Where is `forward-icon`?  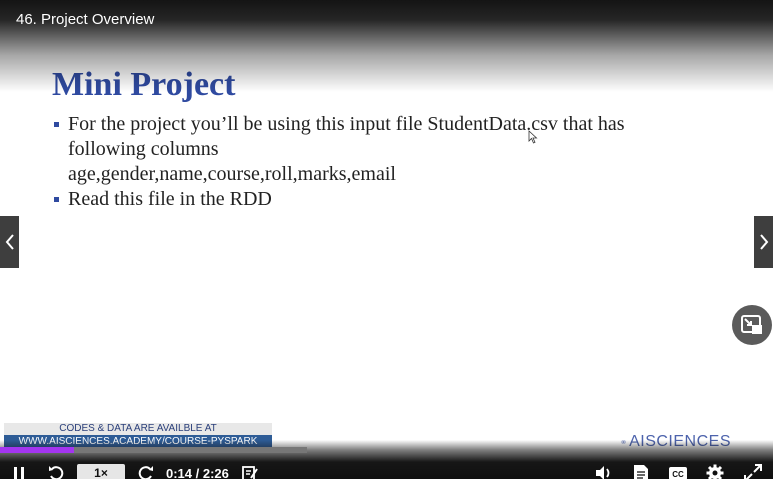 forward-icon is located at coordinates (145, 472).